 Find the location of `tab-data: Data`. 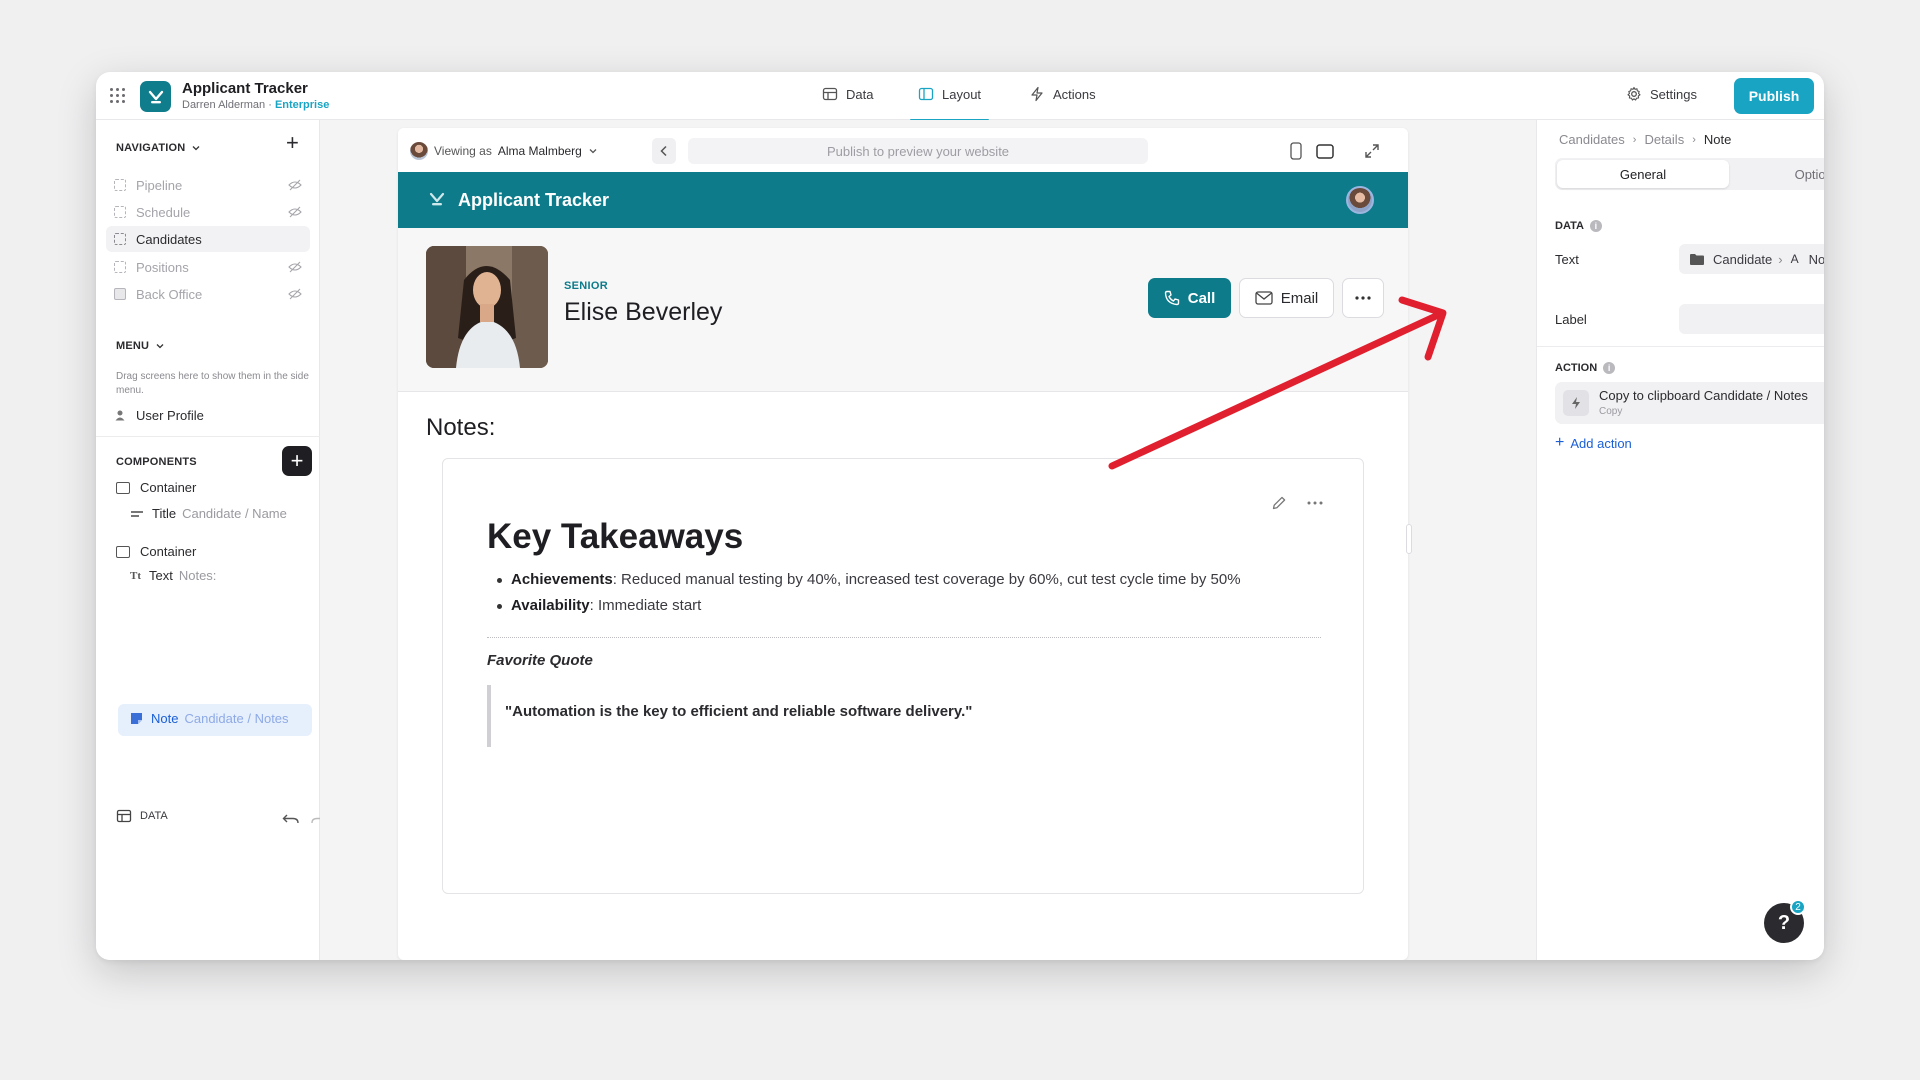

tab-data: Data is located at coordinates (847, 94).